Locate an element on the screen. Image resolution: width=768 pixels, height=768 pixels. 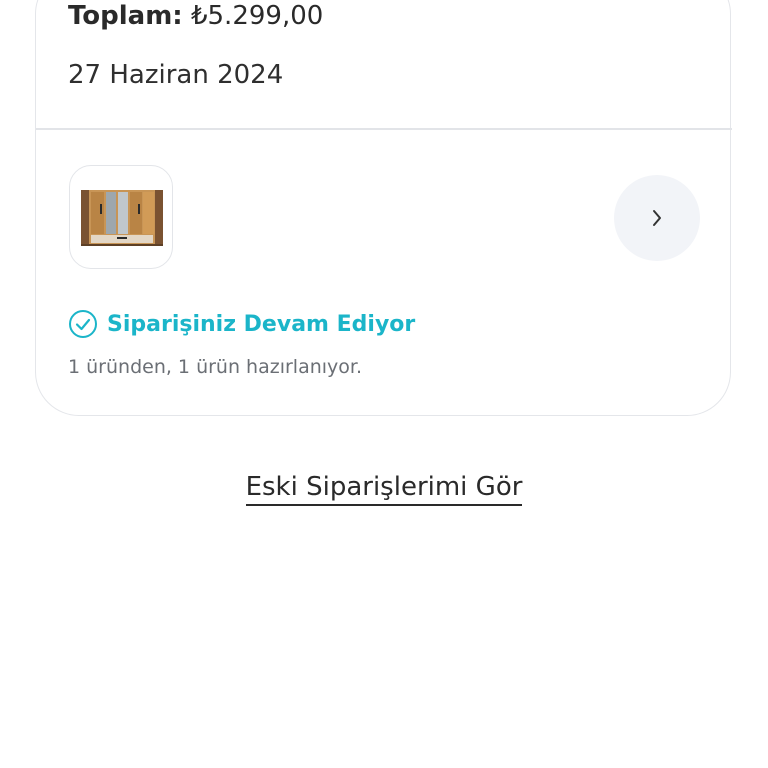
order-detail-button is located at coordinates (657, 218).